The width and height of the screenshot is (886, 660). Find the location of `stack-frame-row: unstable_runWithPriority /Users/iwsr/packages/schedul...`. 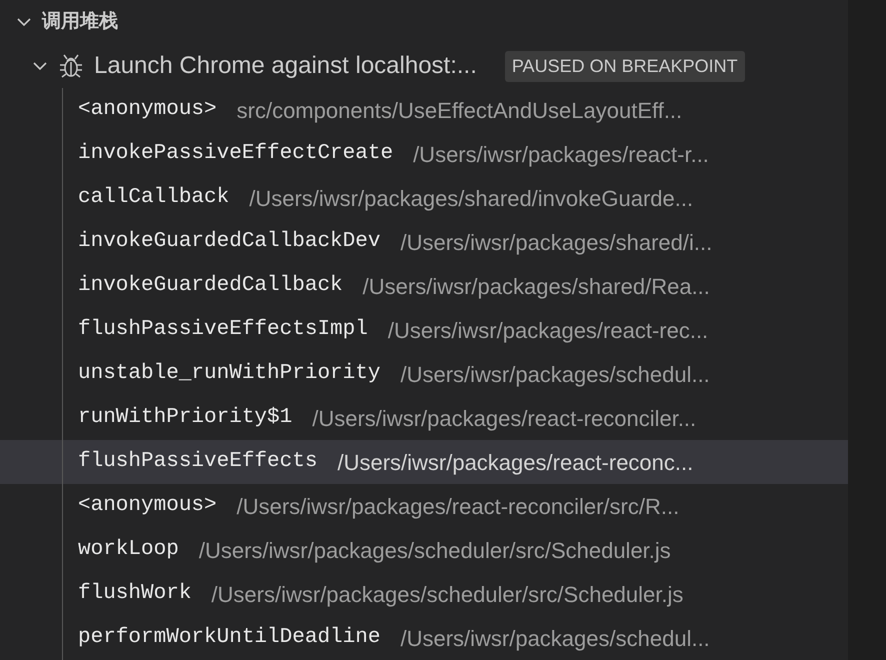

stack-frame-row: unstable_runWithPriority /Users/iwsr/packages/schedul... is located at coordinates (424, 374).